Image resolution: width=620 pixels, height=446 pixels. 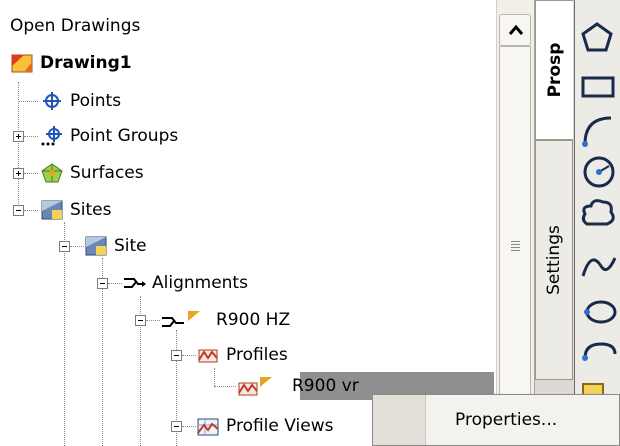 I want to click on rectangle-icon, so click(x=598, y=87).